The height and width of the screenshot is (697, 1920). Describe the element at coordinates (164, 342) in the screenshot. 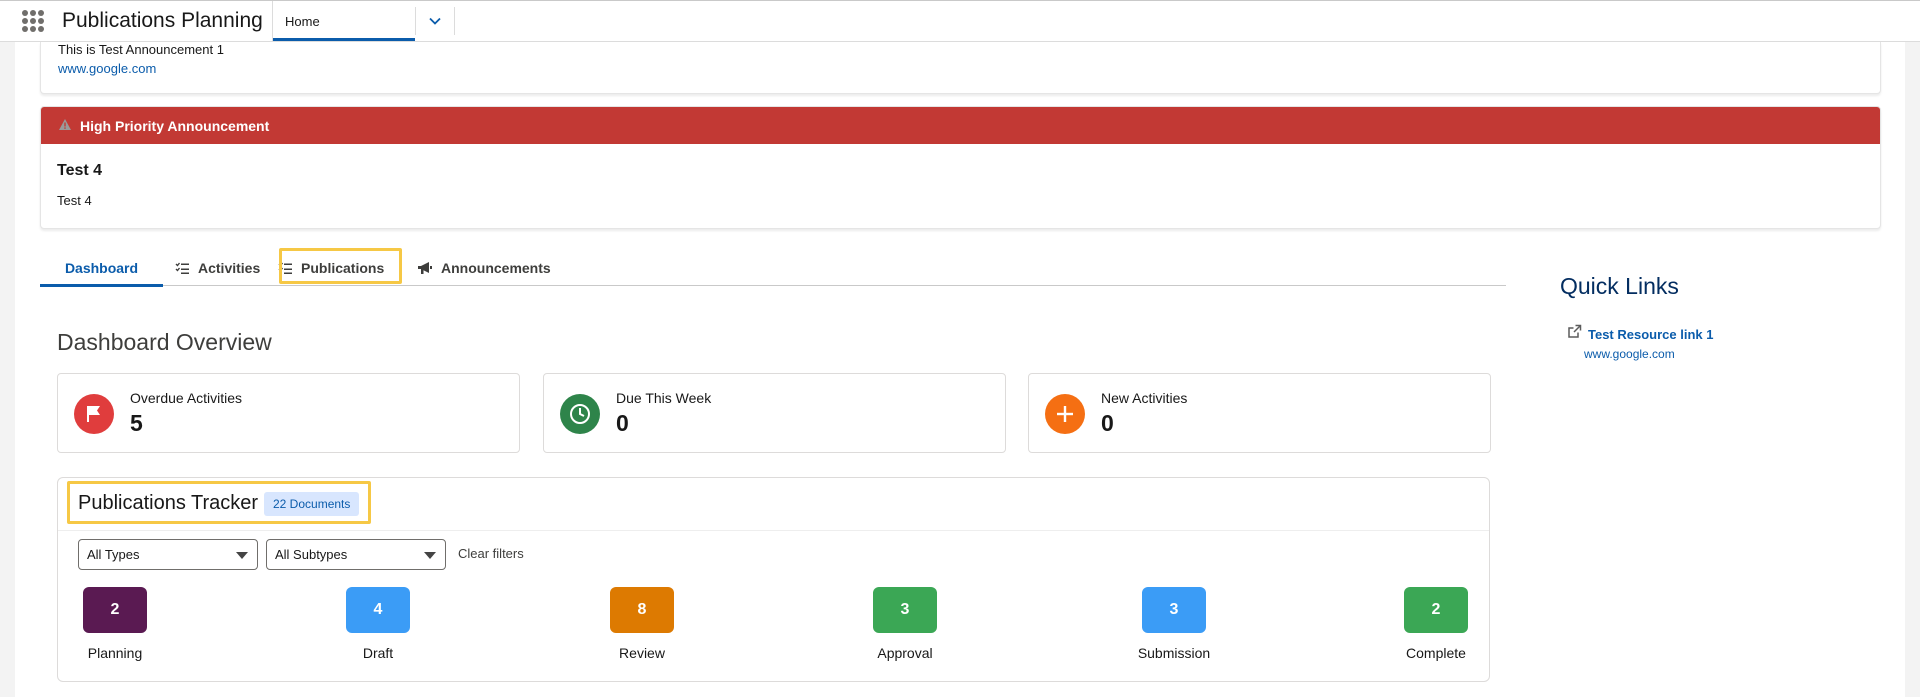

I see `dashboard-overview-title: Dashboard Overview` at that location.